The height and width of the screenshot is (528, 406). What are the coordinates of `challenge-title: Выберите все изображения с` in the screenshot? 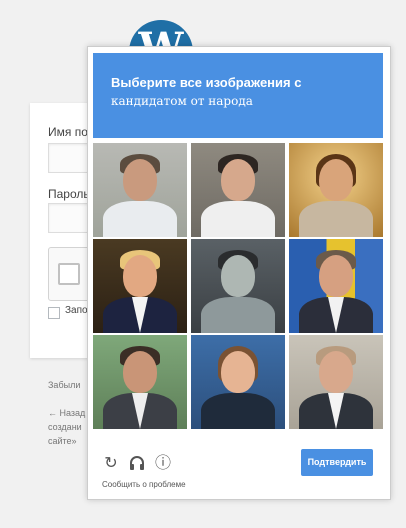 It's located at (206, 82).